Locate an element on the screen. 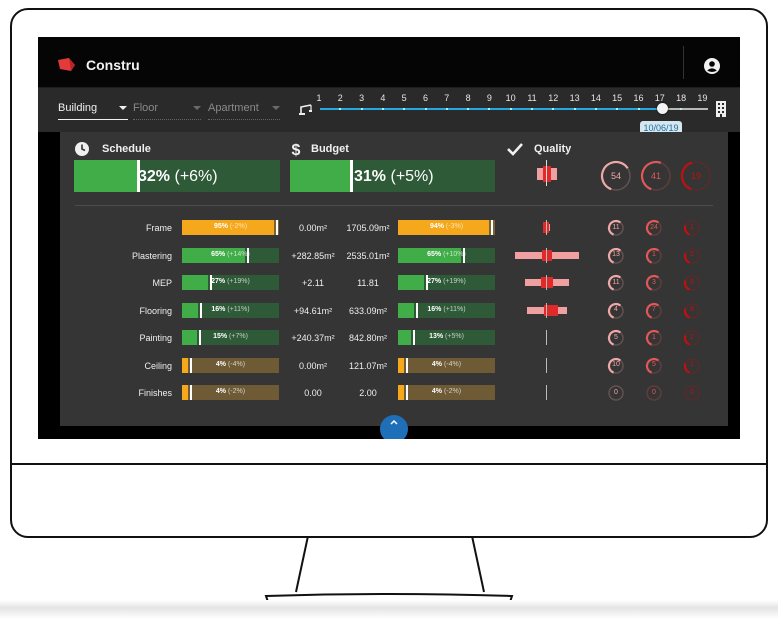 Image resolution: width=778 pixels, height=619 pixels. quantity-total: 633.09m² is located at coordinates (368, 310).